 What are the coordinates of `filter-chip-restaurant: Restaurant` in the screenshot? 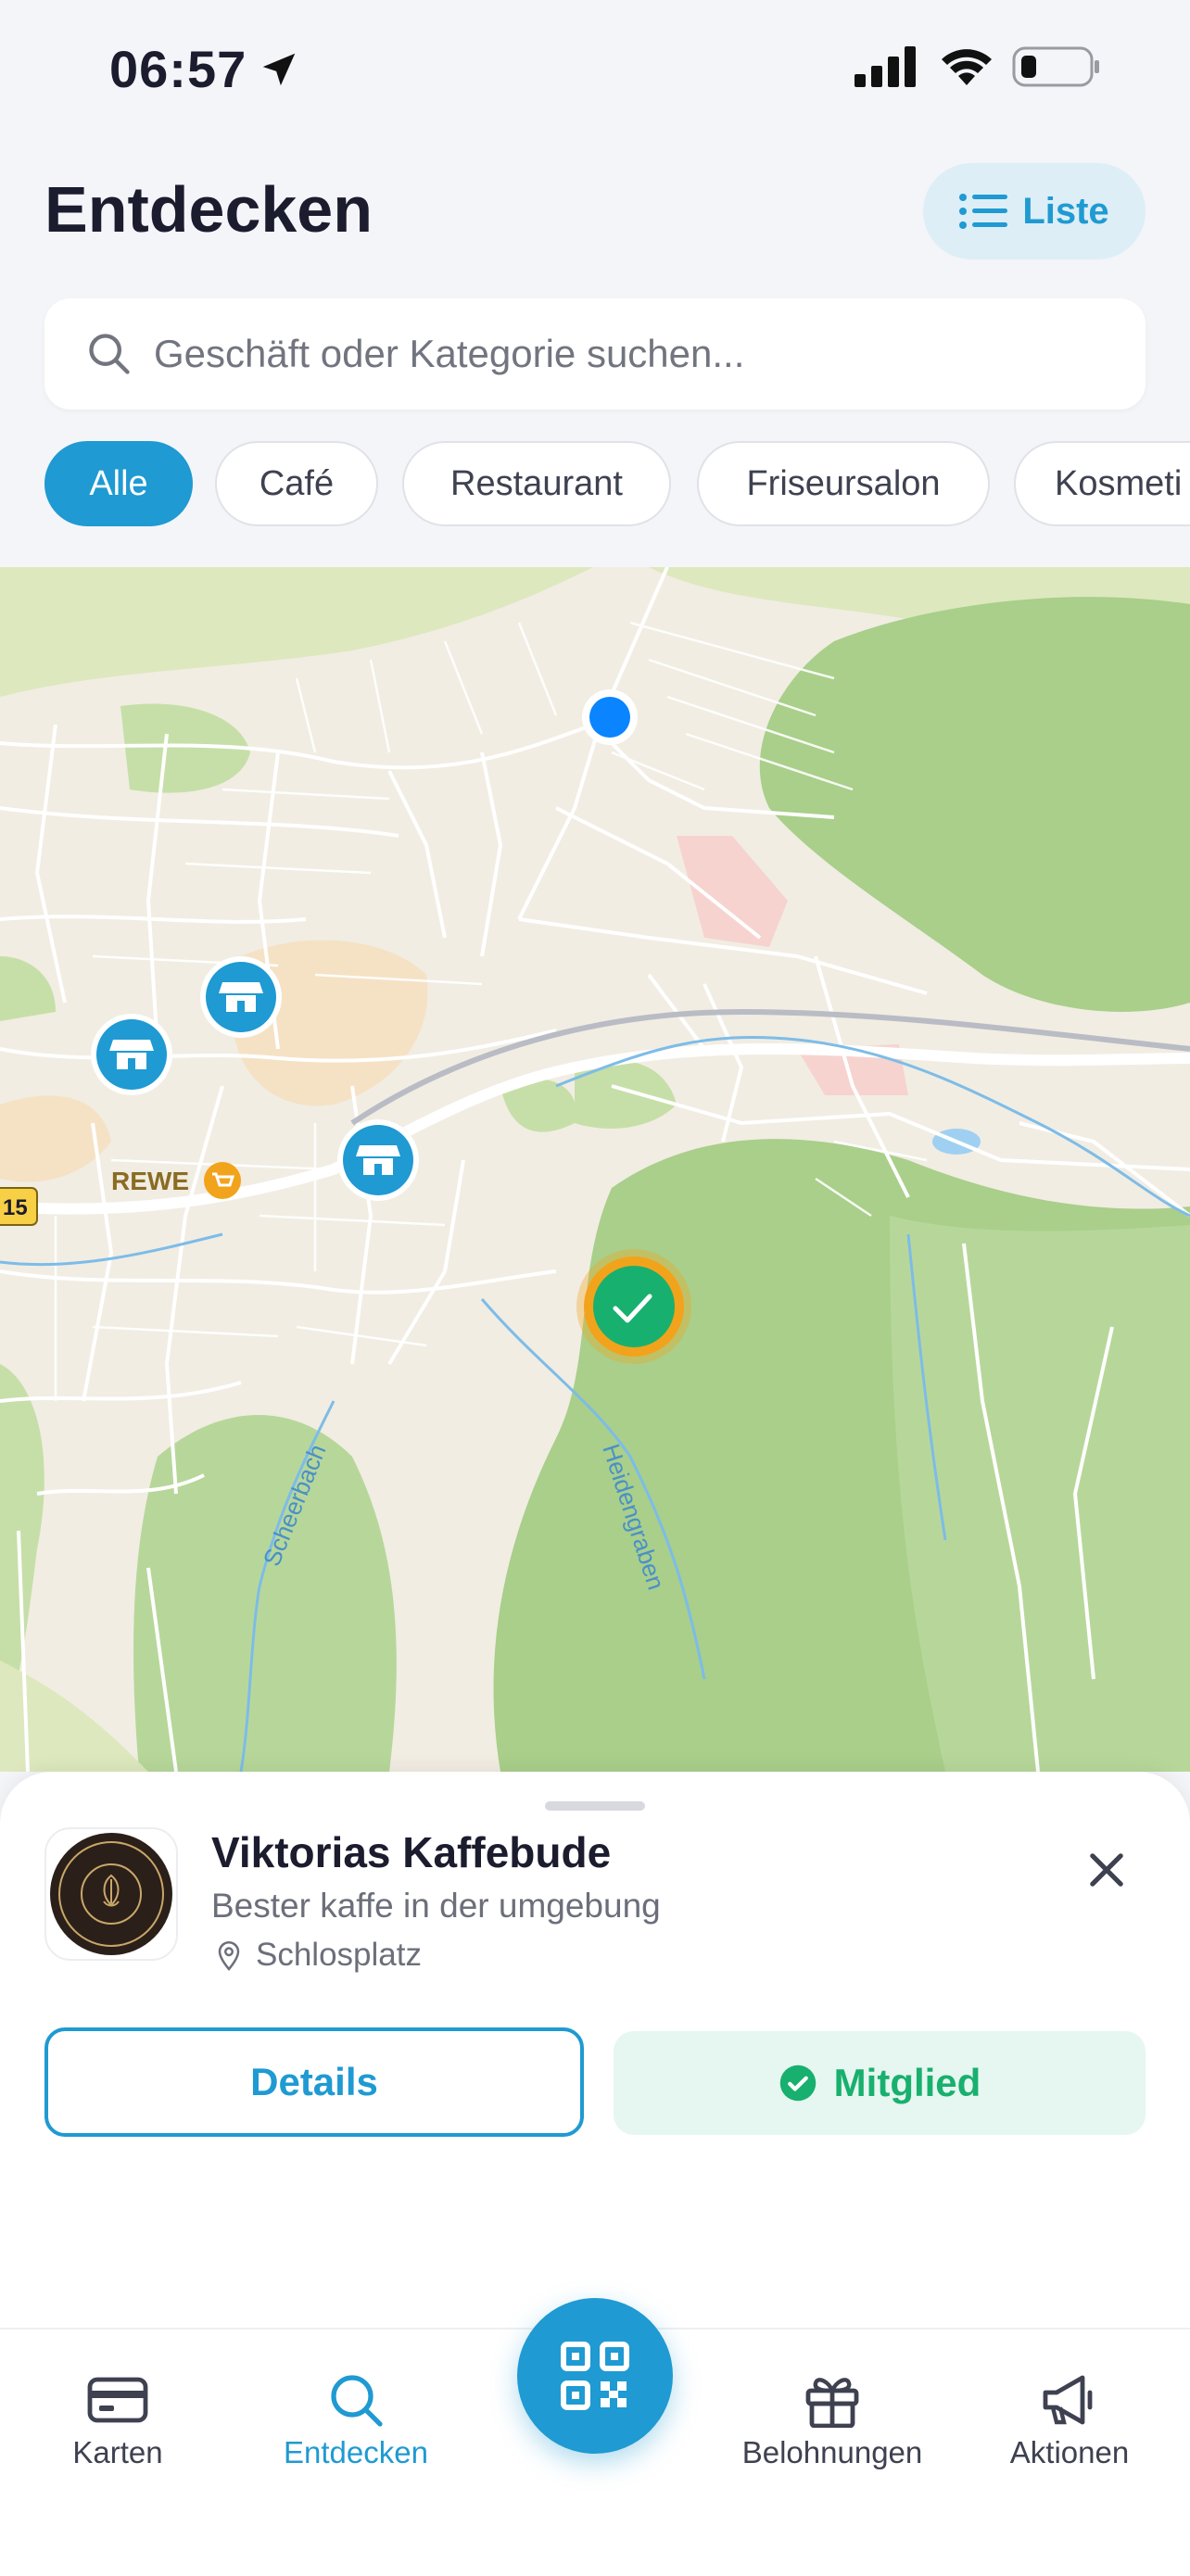 It's located at (536, 484).